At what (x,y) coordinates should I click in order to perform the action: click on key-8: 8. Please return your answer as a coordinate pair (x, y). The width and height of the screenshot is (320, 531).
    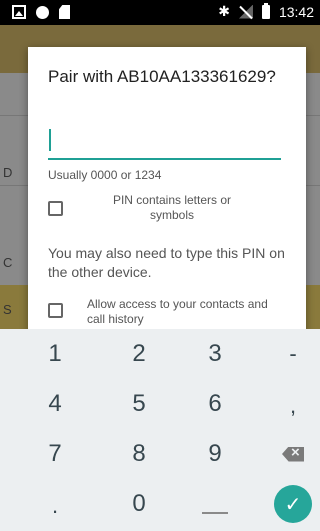
    Looking at the image, I should click on (139, 454).